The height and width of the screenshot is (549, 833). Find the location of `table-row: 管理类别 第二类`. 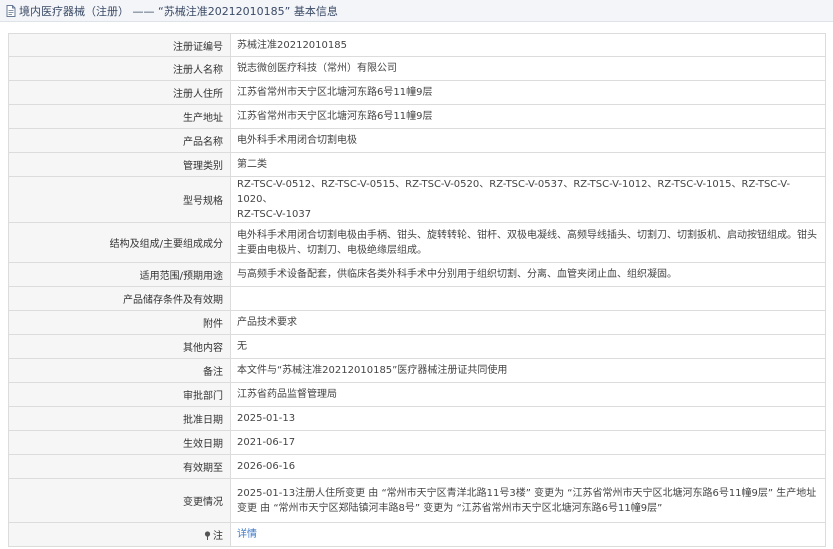

table-row: 管理类别 第二类 is located at coordinates (417, 164).